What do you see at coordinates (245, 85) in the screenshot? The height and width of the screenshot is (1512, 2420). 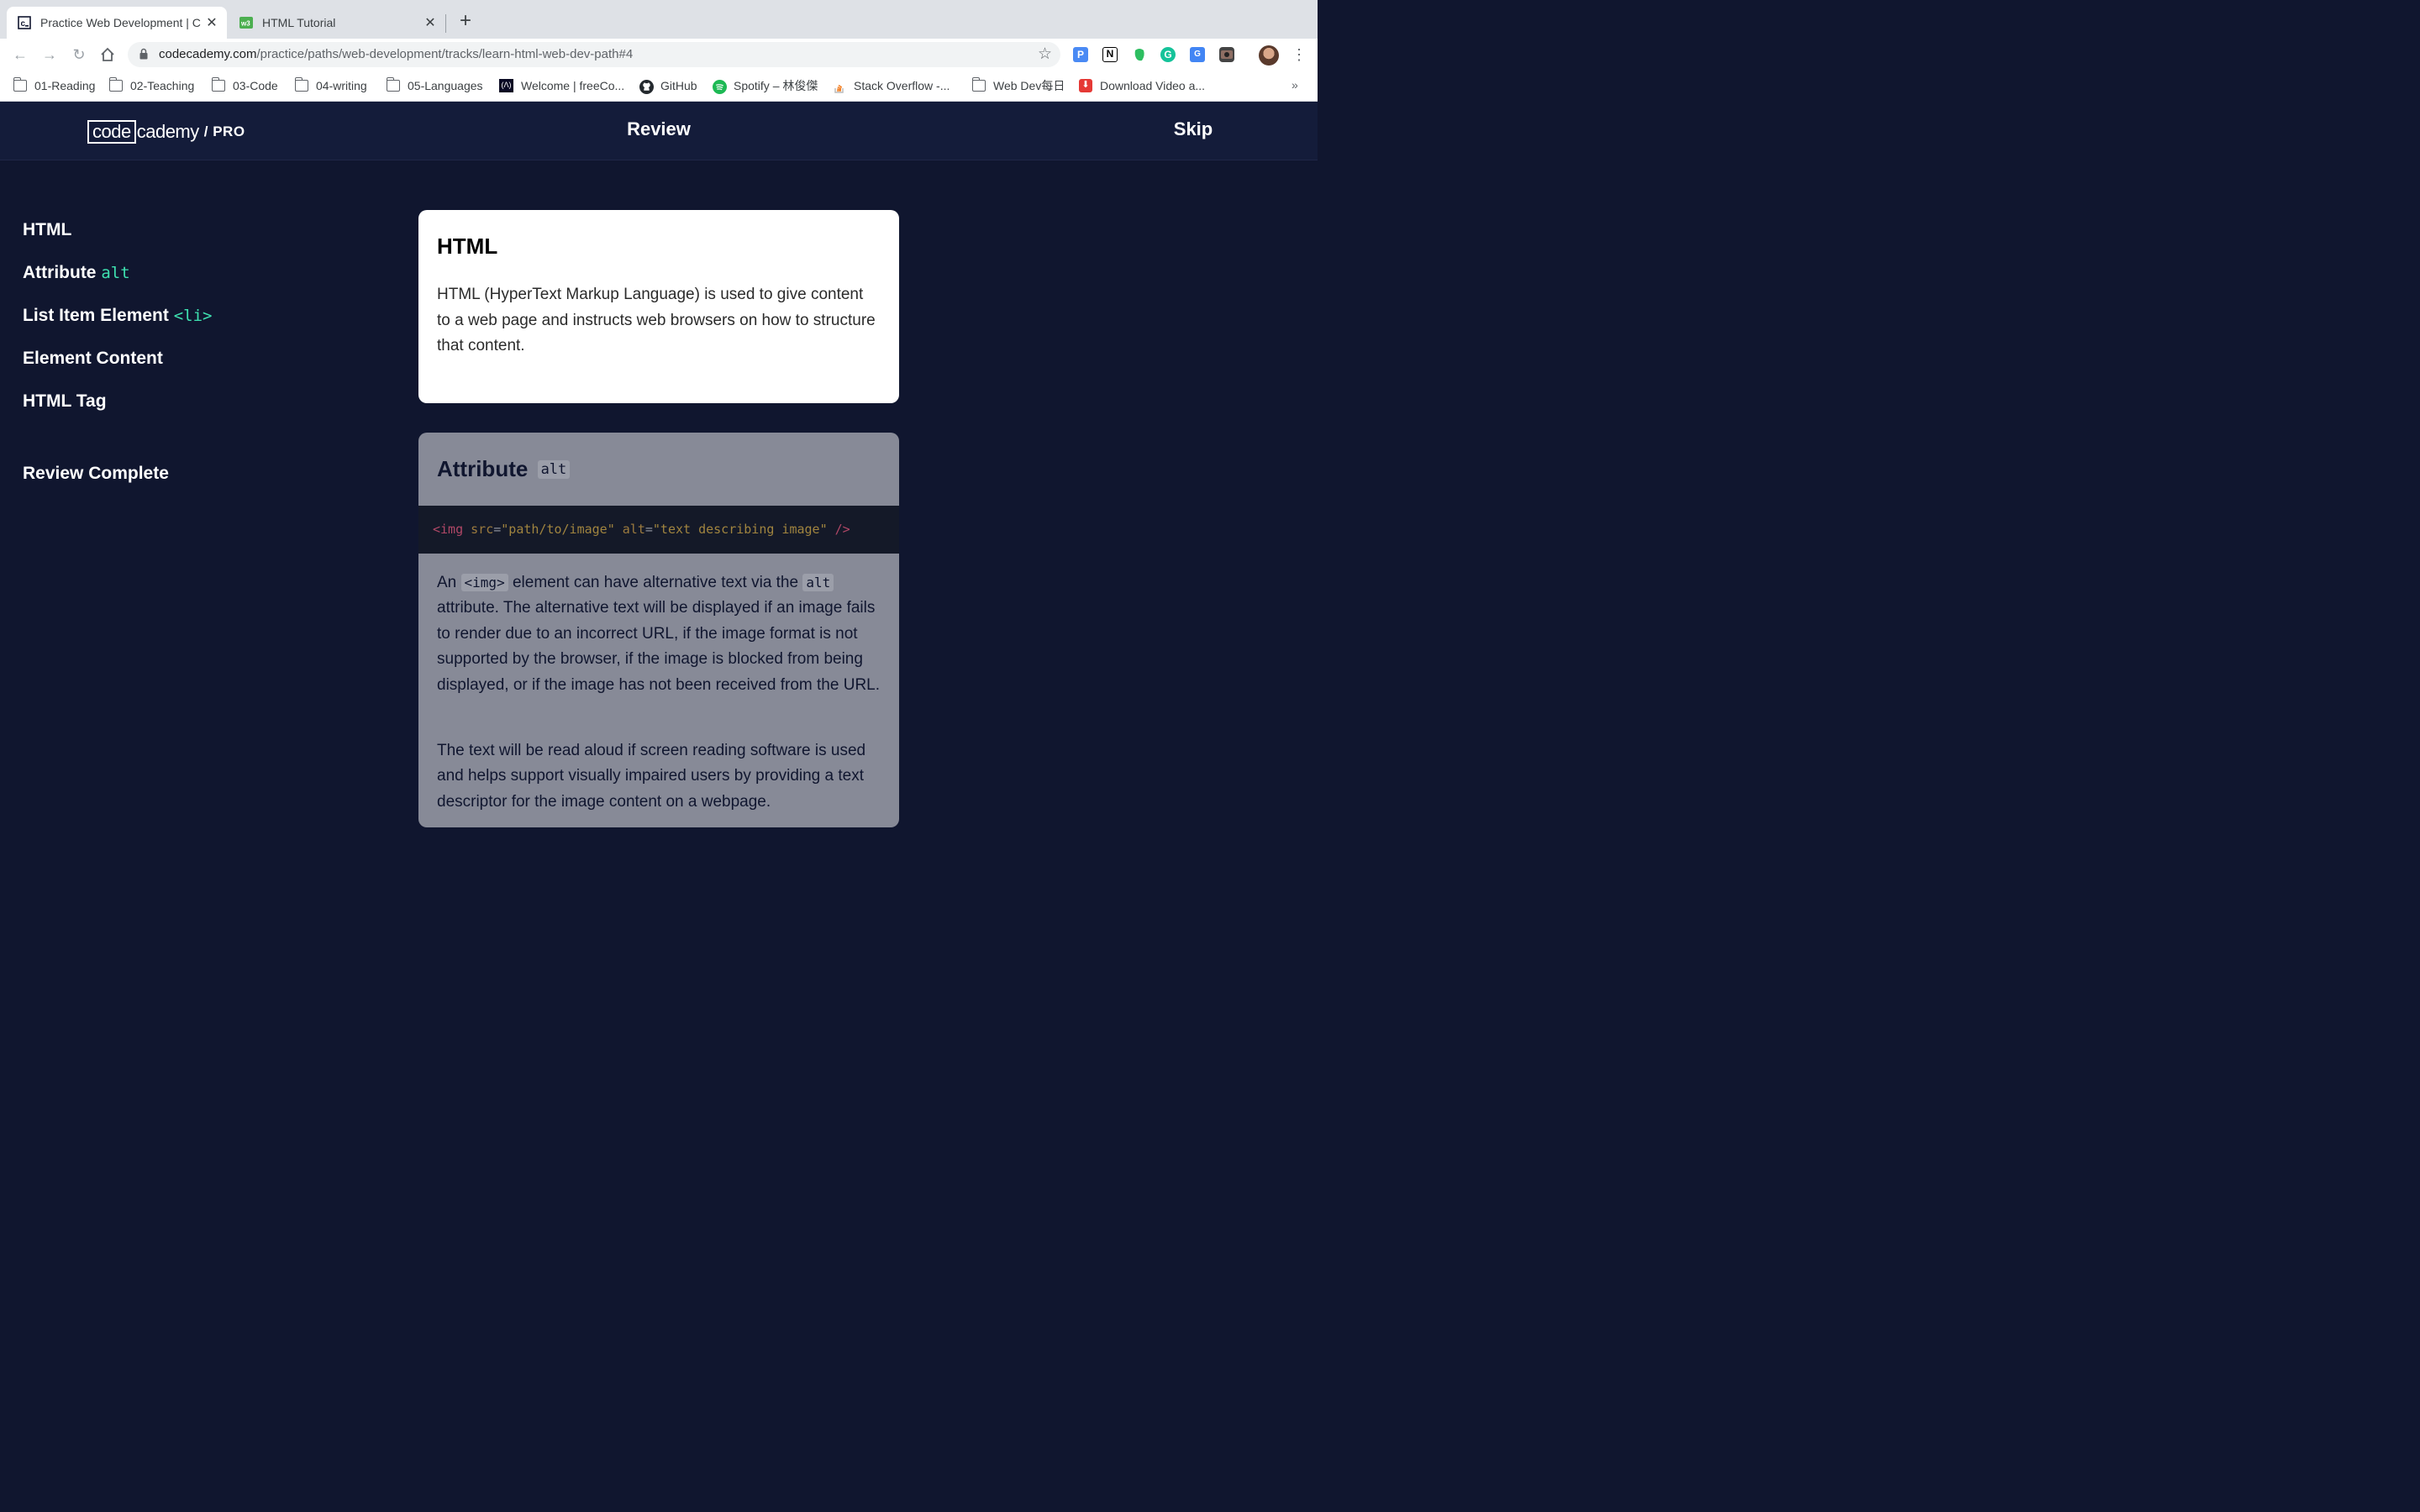 I see `bookmark-03-code: 03-Code` at bounding box center [245, 85].